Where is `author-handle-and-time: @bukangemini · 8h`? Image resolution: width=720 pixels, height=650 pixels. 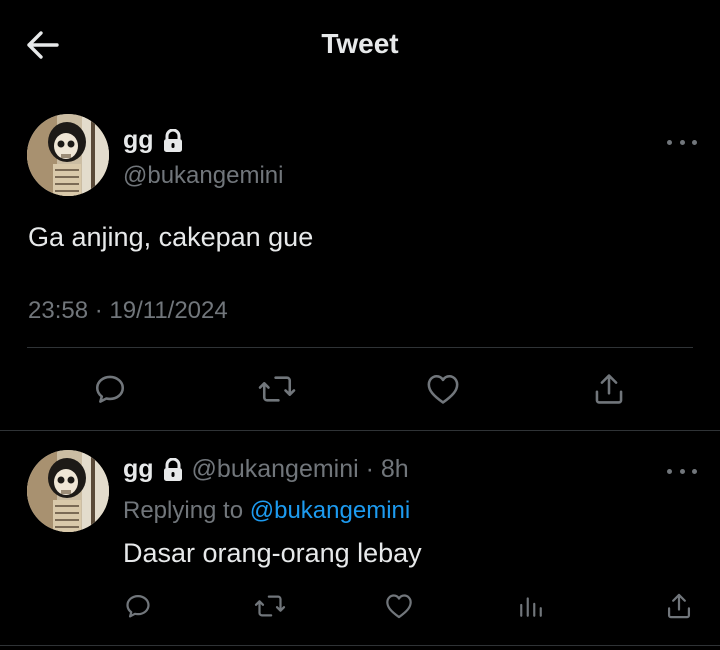 author-handle-and-time: @bukangemini · 8h is located at coordinates (300, 469).